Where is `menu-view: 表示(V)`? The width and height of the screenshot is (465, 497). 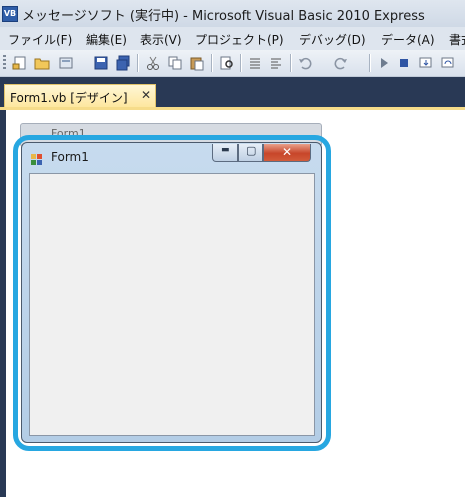 menu-view: 表示(V) is located at coordinates (161, 39).